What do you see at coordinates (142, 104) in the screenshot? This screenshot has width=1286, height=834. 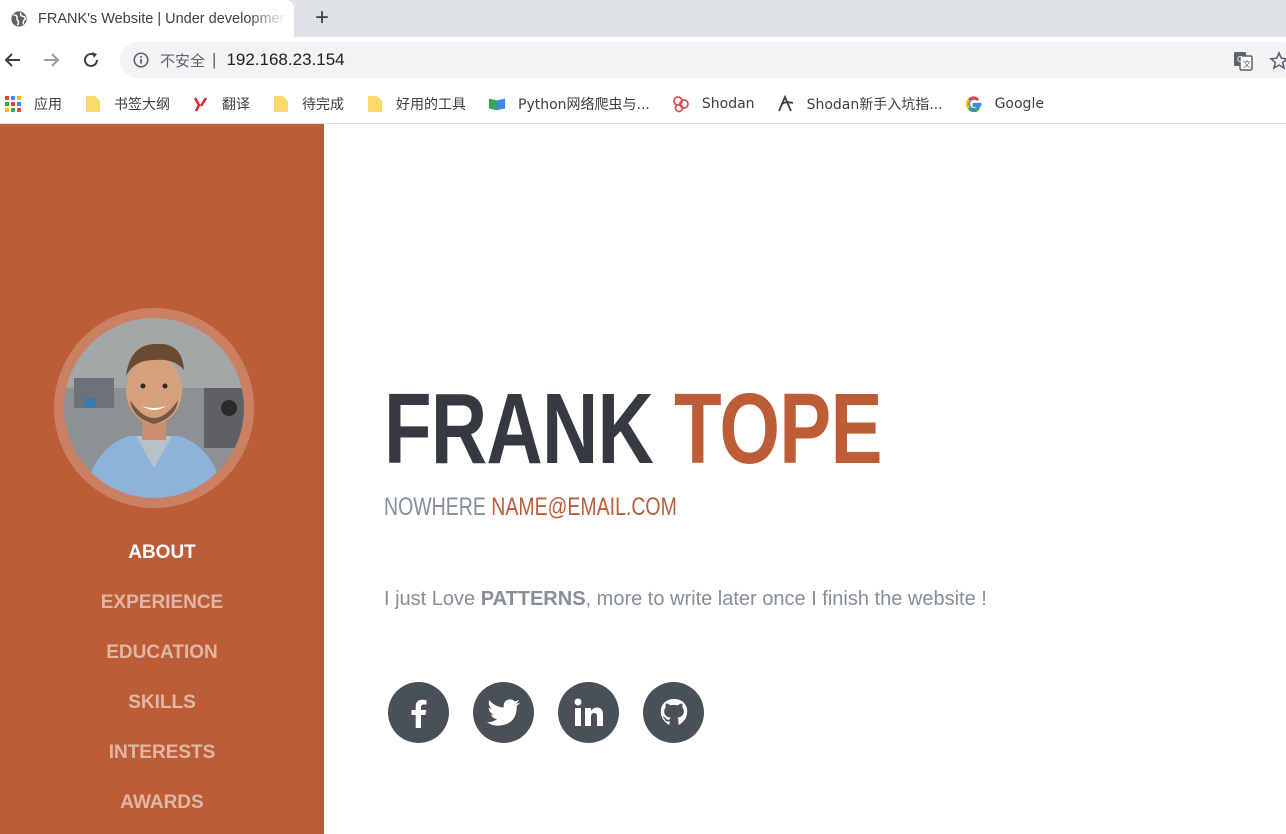 I see `bookmark-label: 书签大纲` at bounding box center [142, 104].